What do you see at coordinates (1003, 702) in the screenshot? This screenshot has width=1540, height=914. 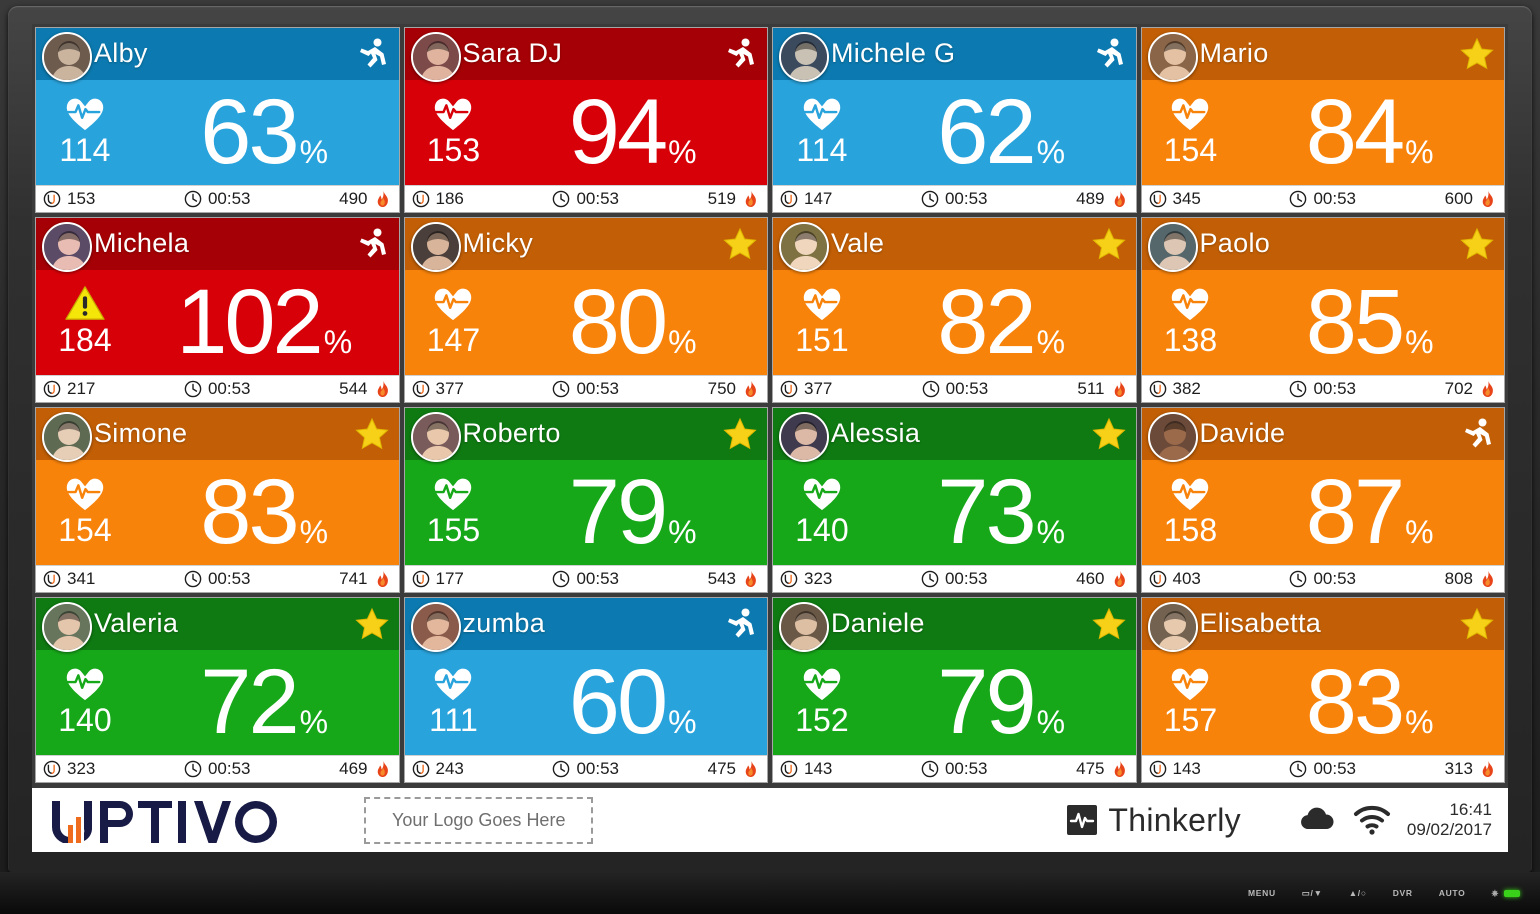 I see `effort-percent-block: 79 %` at bounding box center [1003, 702].